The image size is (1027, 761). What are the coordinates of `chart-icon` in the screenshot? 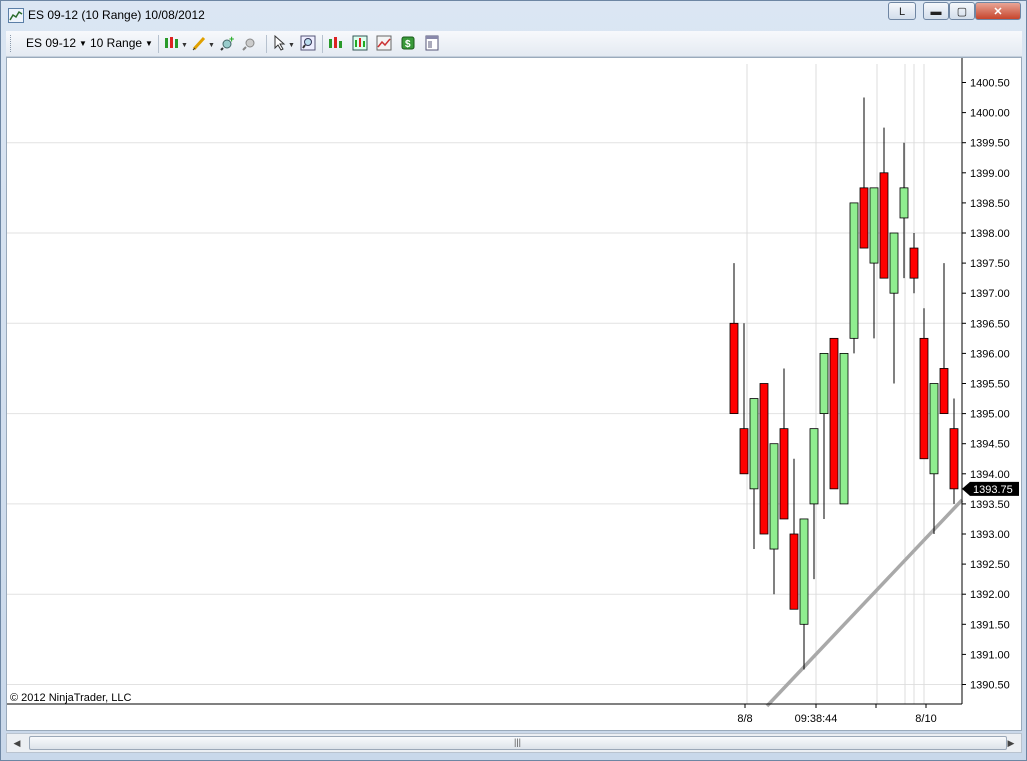 It's located at (16, 15).